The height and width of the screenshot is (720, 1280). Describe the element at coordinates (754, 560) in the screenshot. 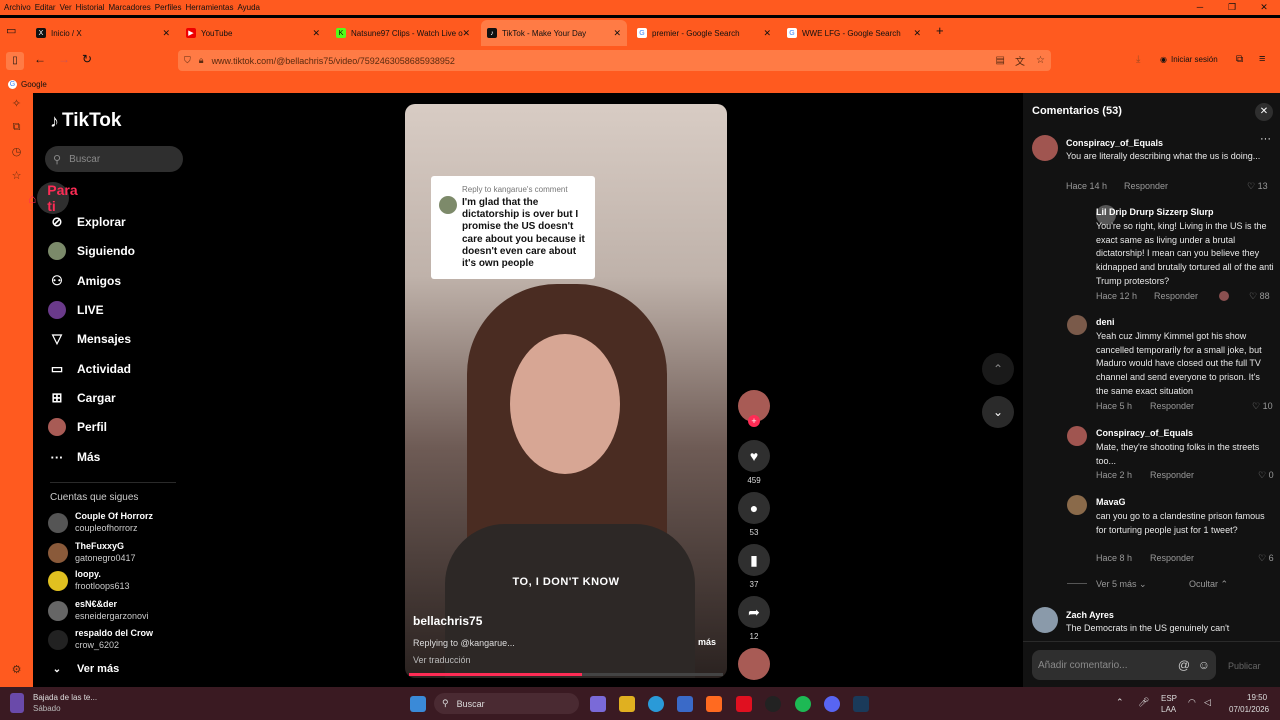

I see `bookmark-icon: ▮` at that location.